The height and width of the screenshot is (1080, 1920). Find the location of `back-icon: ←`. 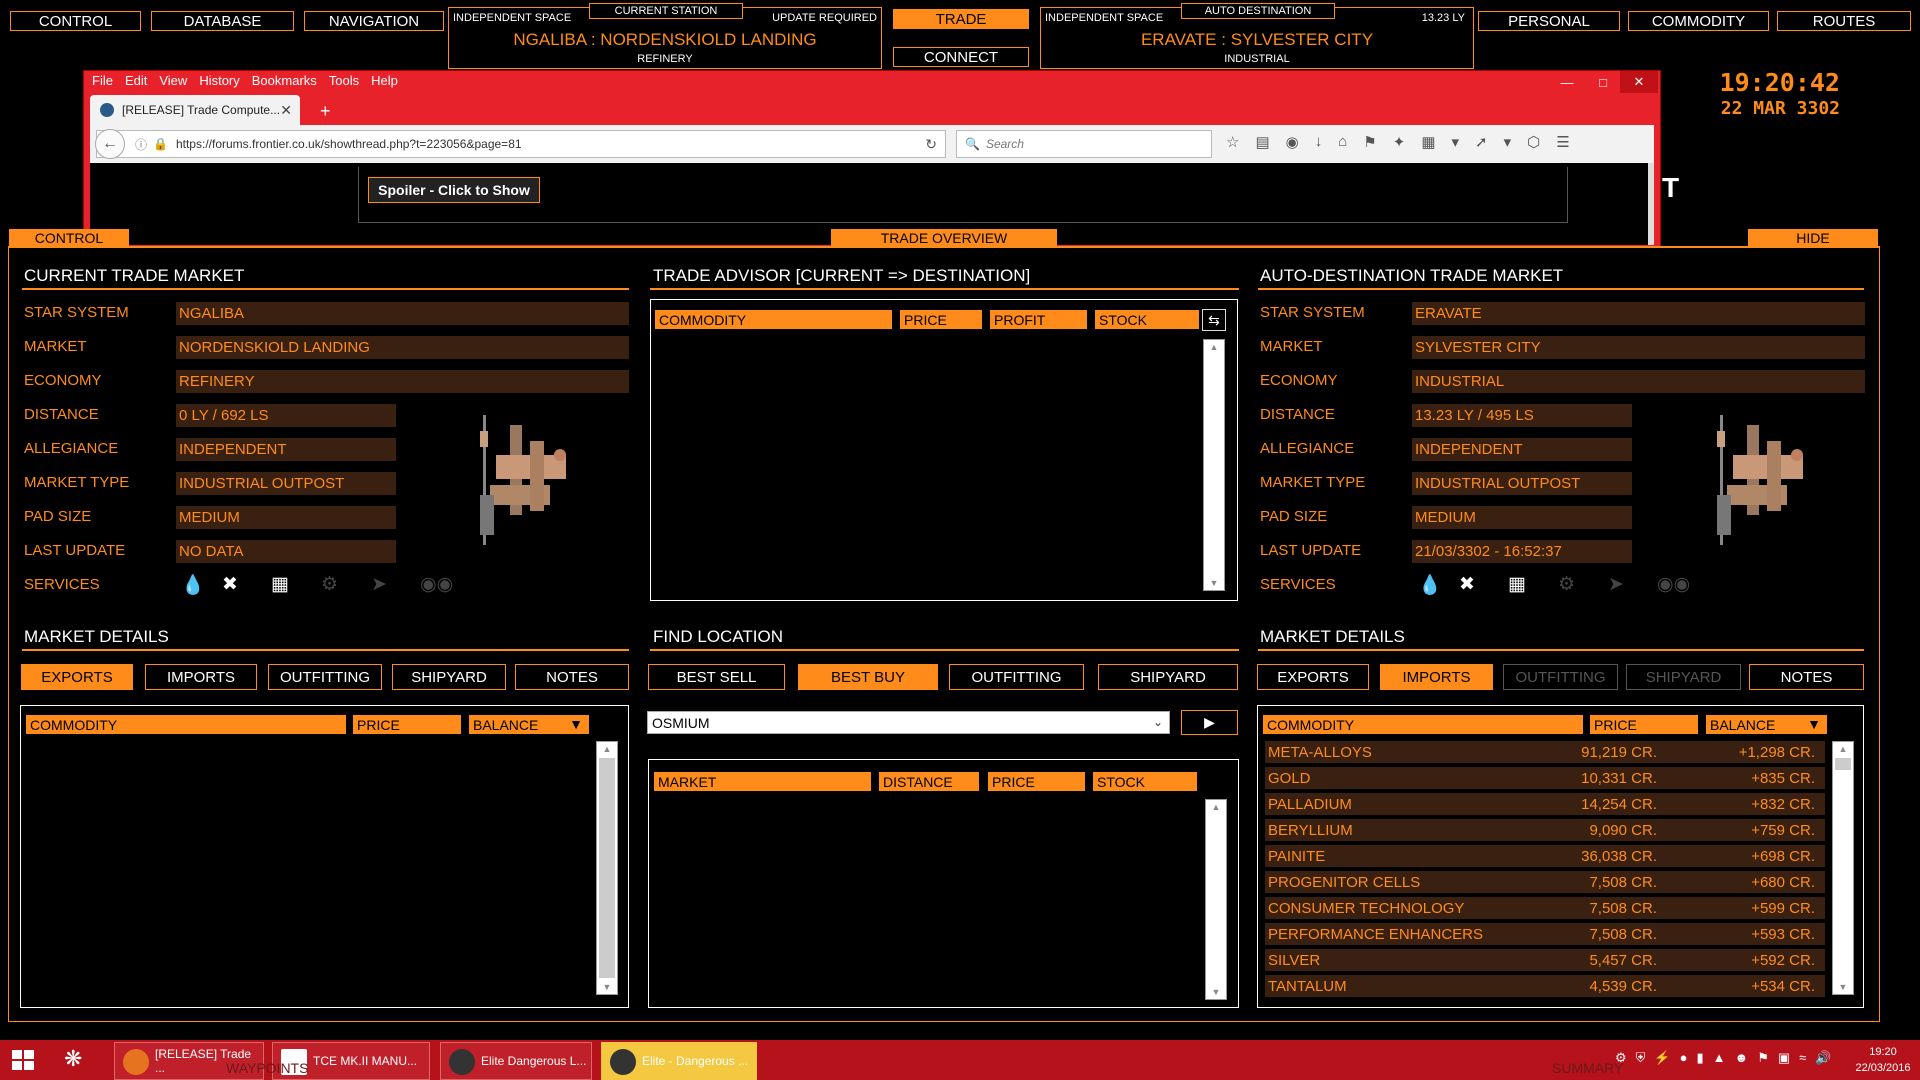

back-icon: ← is located at coordinates (110, 144).